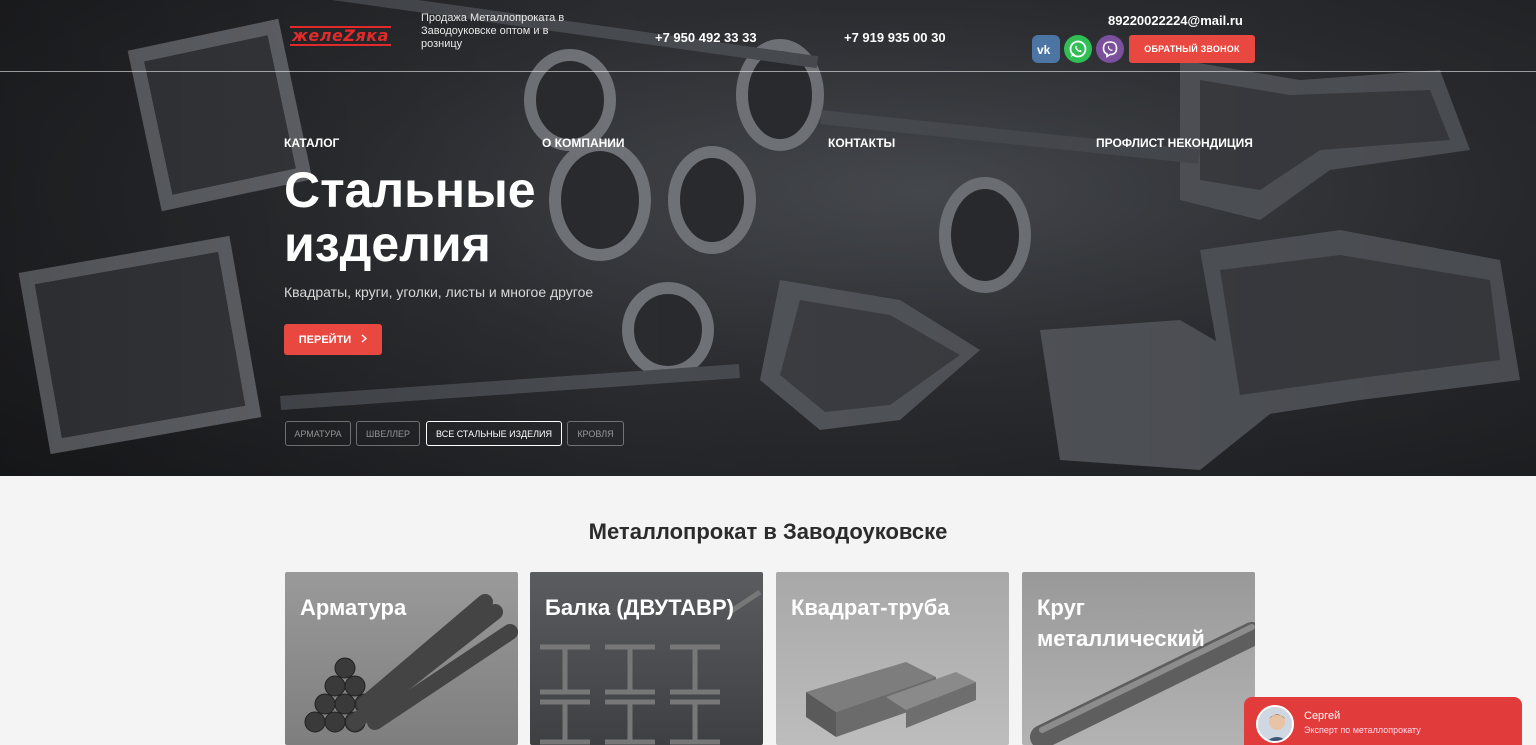  I want to click on card-title: Круг металлический, so click(1121, 623).